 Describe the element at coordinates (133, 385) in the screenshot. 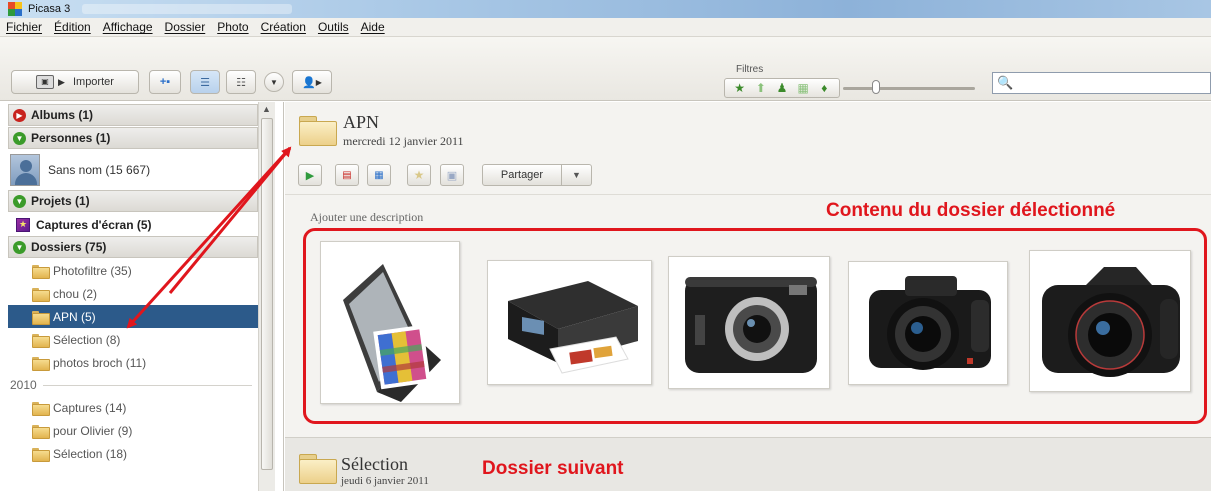

I see `year-separator: 2010` at that location.